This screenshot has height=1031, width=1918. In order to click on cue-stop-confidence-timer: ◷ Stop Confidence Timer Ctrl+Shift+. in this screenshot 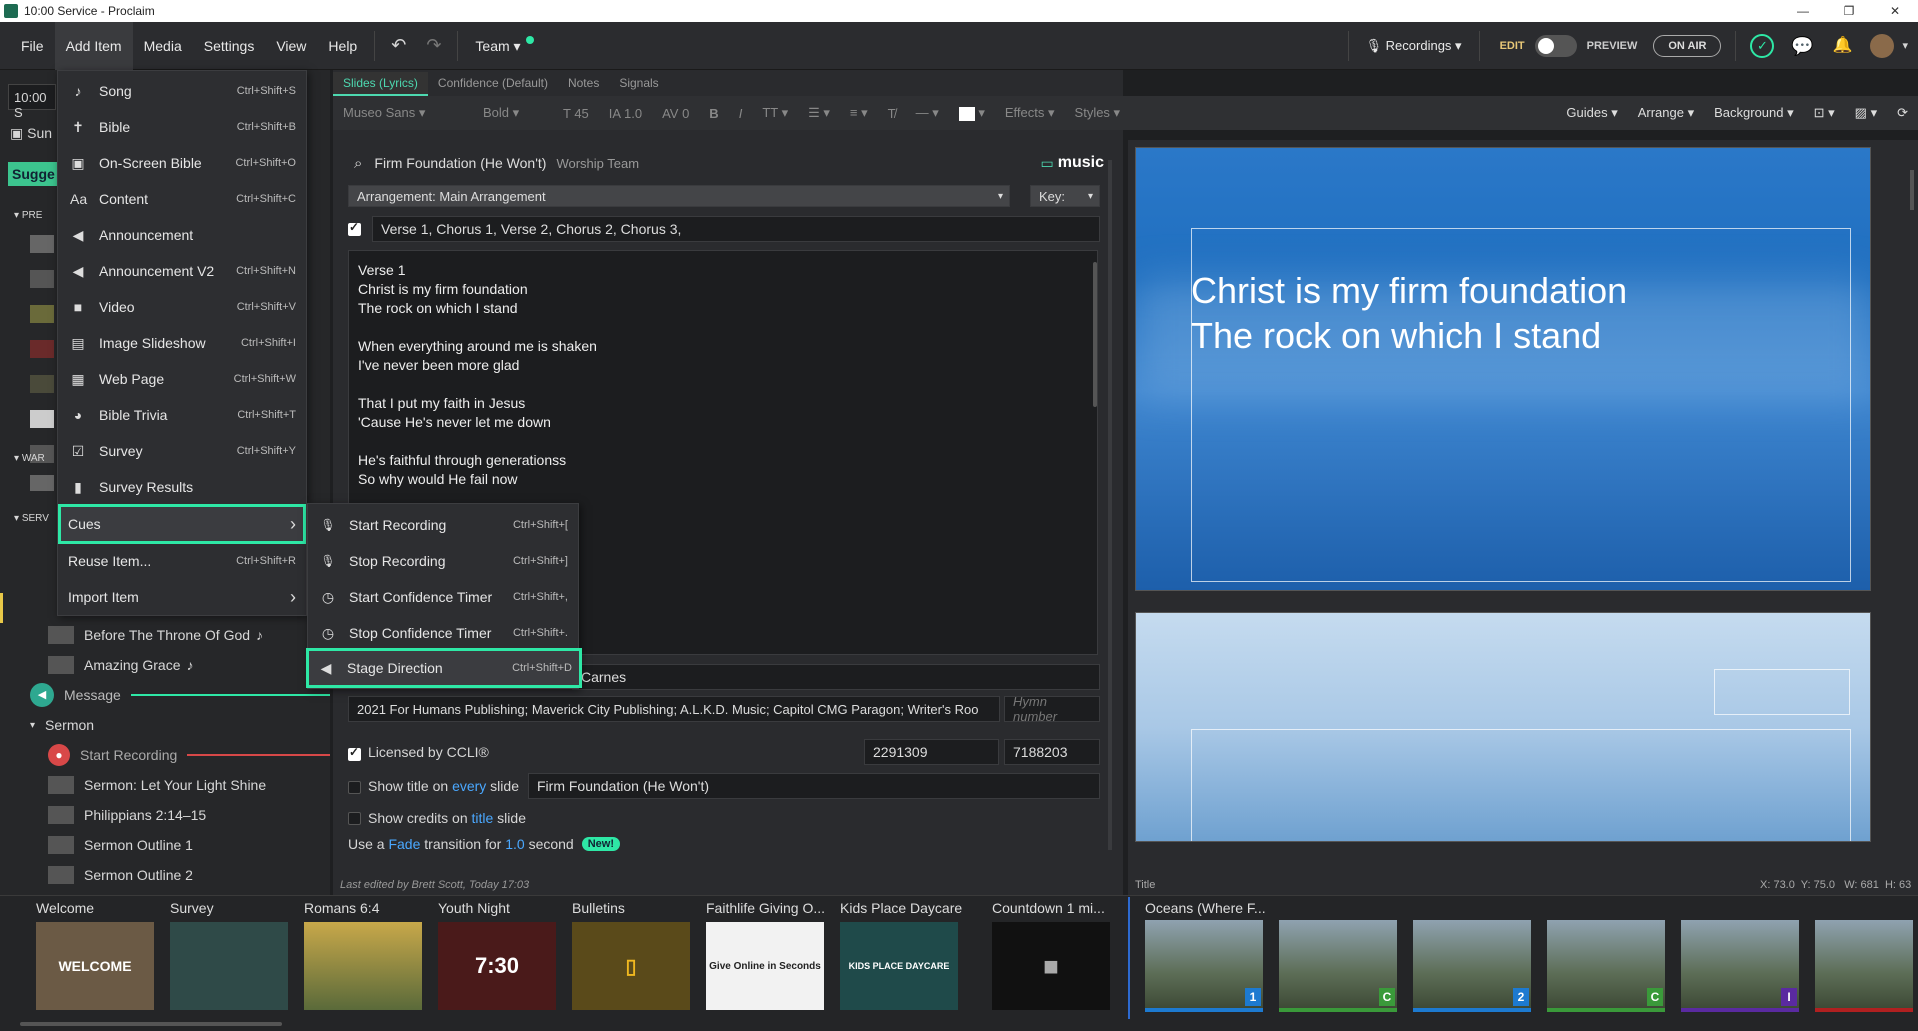, I will do `click(443, 633)`.